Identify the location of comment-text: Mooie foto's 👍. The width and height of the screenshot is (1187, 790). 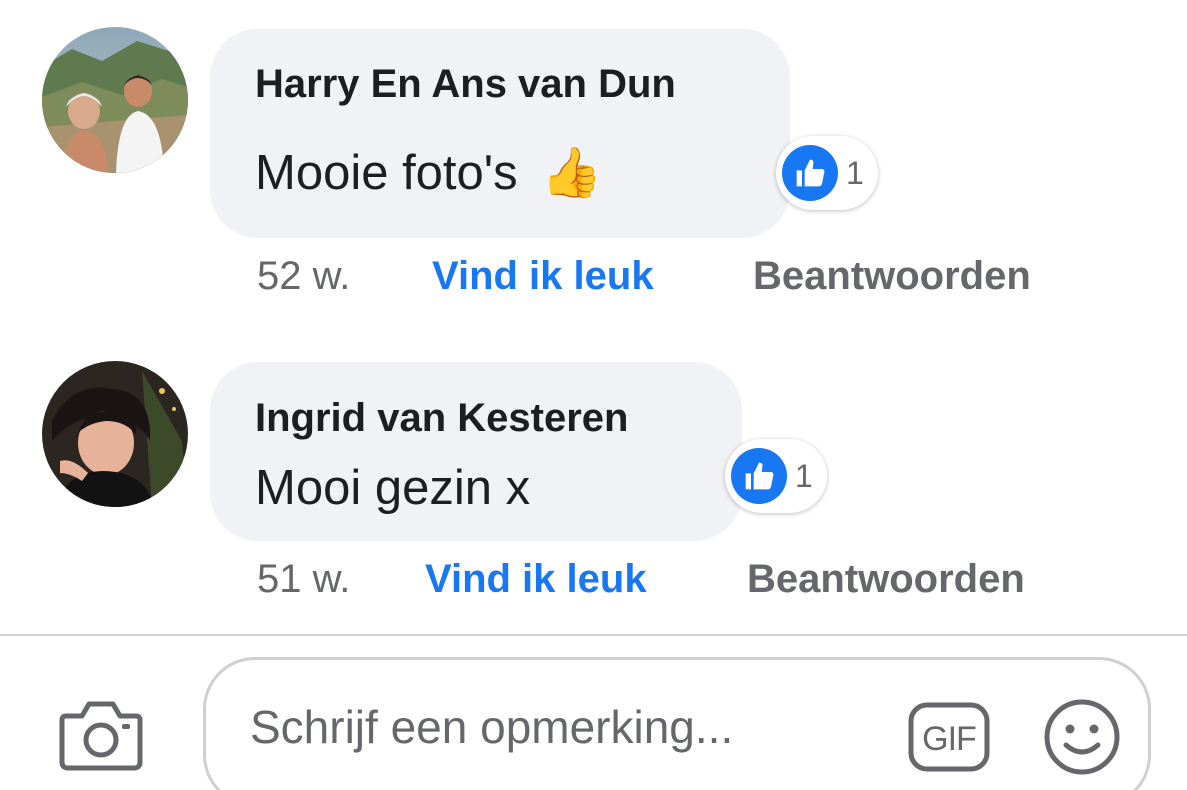
(428, 172).